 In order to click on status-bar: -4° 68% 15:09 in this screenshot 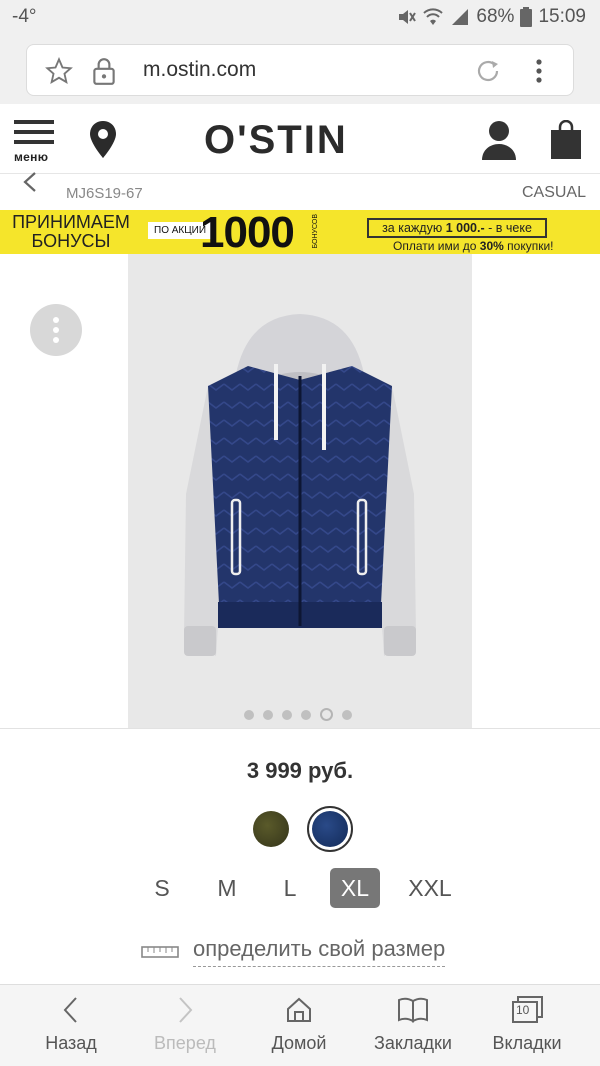, I will do `click(300, 18)`.